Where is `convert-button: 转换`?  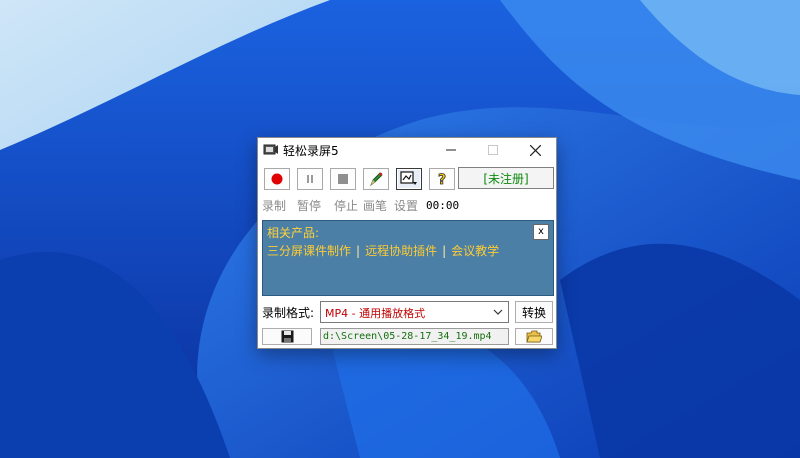 convert-button: 转换 is located at coordinates (534, 312).